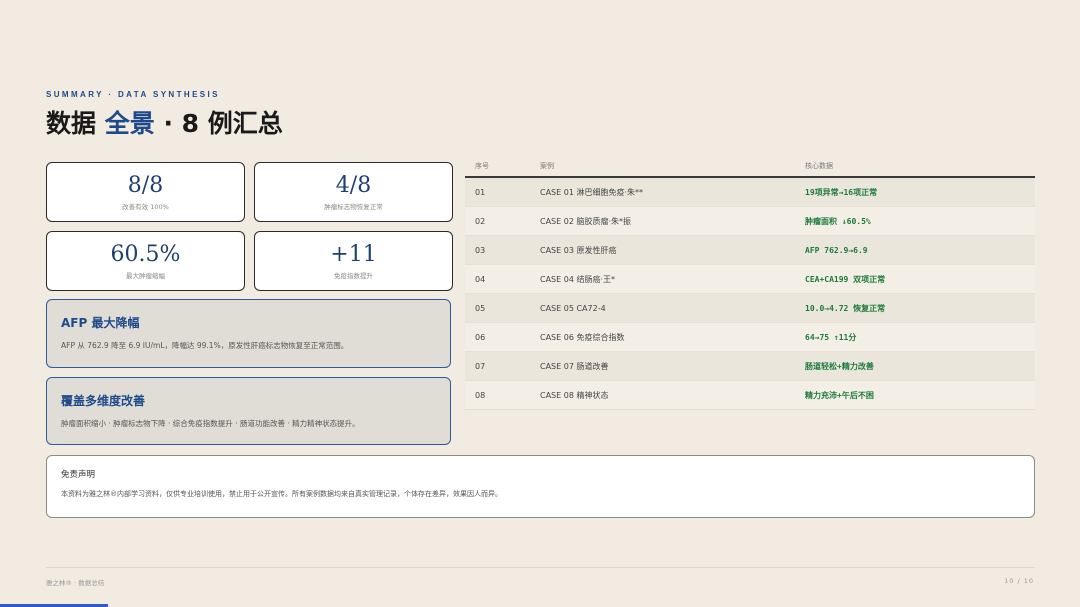 The image size is (1080, 607). I want to click on cell-core-data: 10.0→4.72 恢复正常, so click(845, 308).